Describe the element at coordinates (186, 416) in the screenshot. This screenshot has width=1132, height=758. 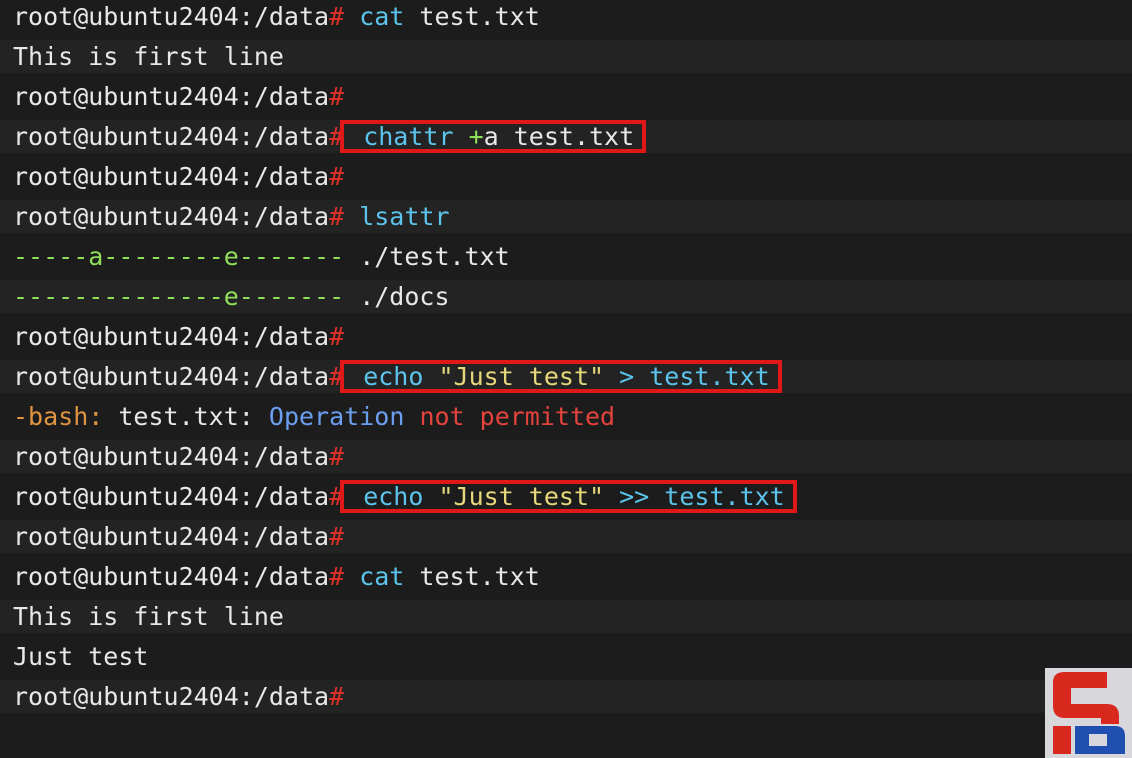
I see `error-file: test.txt:` at that location.